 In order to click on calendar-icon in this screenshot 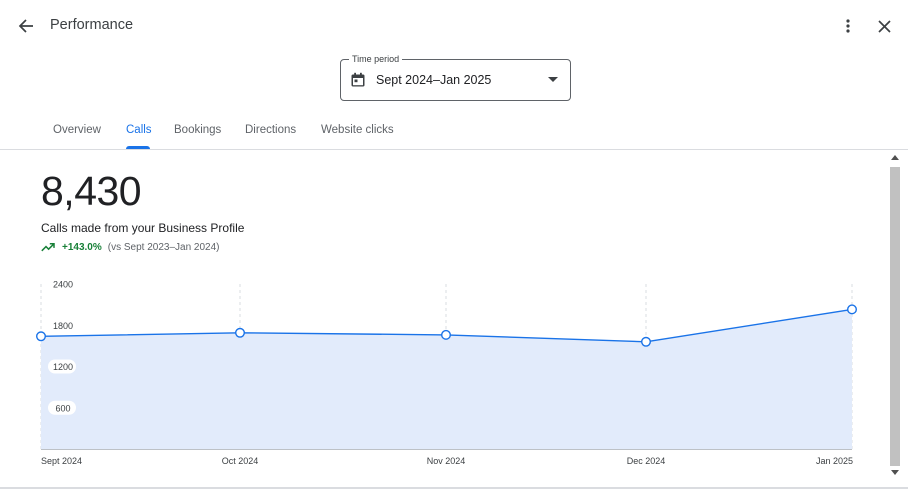, I will do `click(358, 79)`.